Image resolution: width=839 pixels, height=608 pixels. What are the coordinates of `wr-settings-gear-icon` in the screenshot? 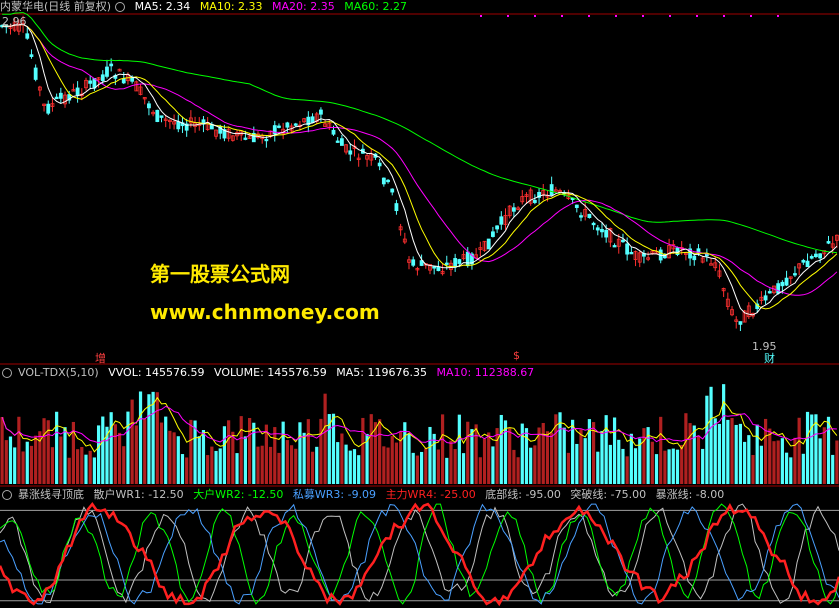 It's located at (7, 495).